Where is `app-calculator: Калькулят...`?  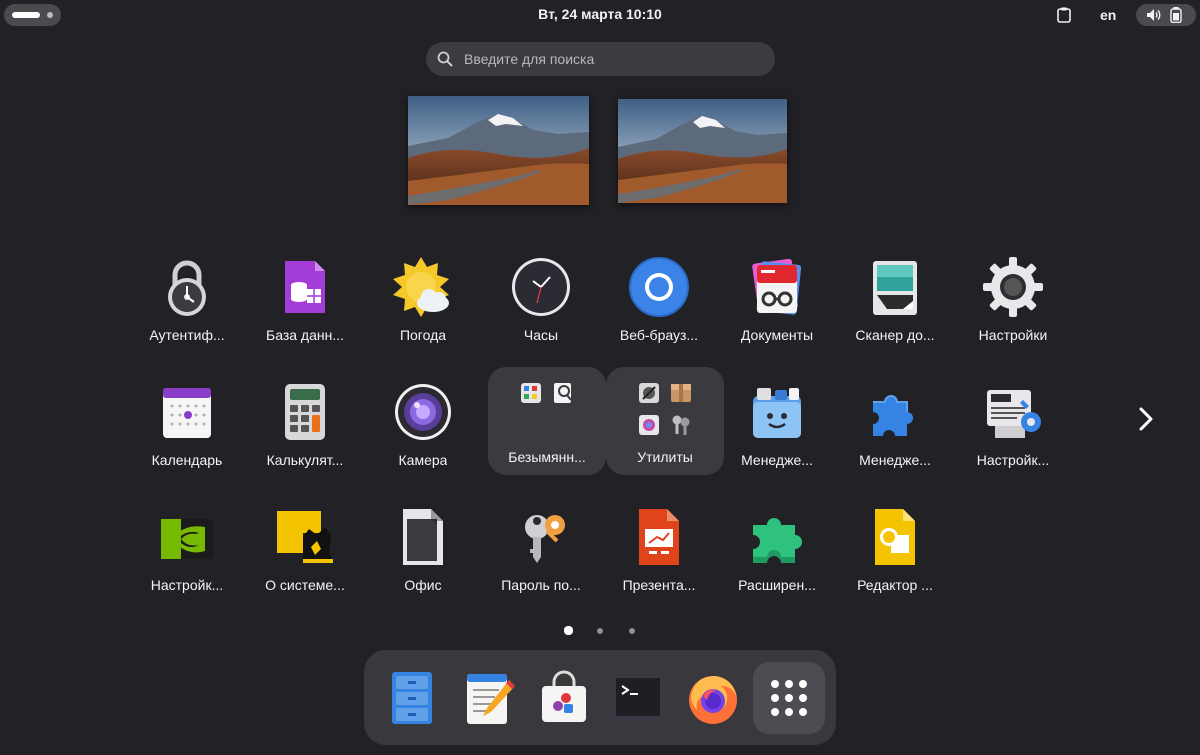
app-calculator: Калькулят... is located at coordinates (305, 424).